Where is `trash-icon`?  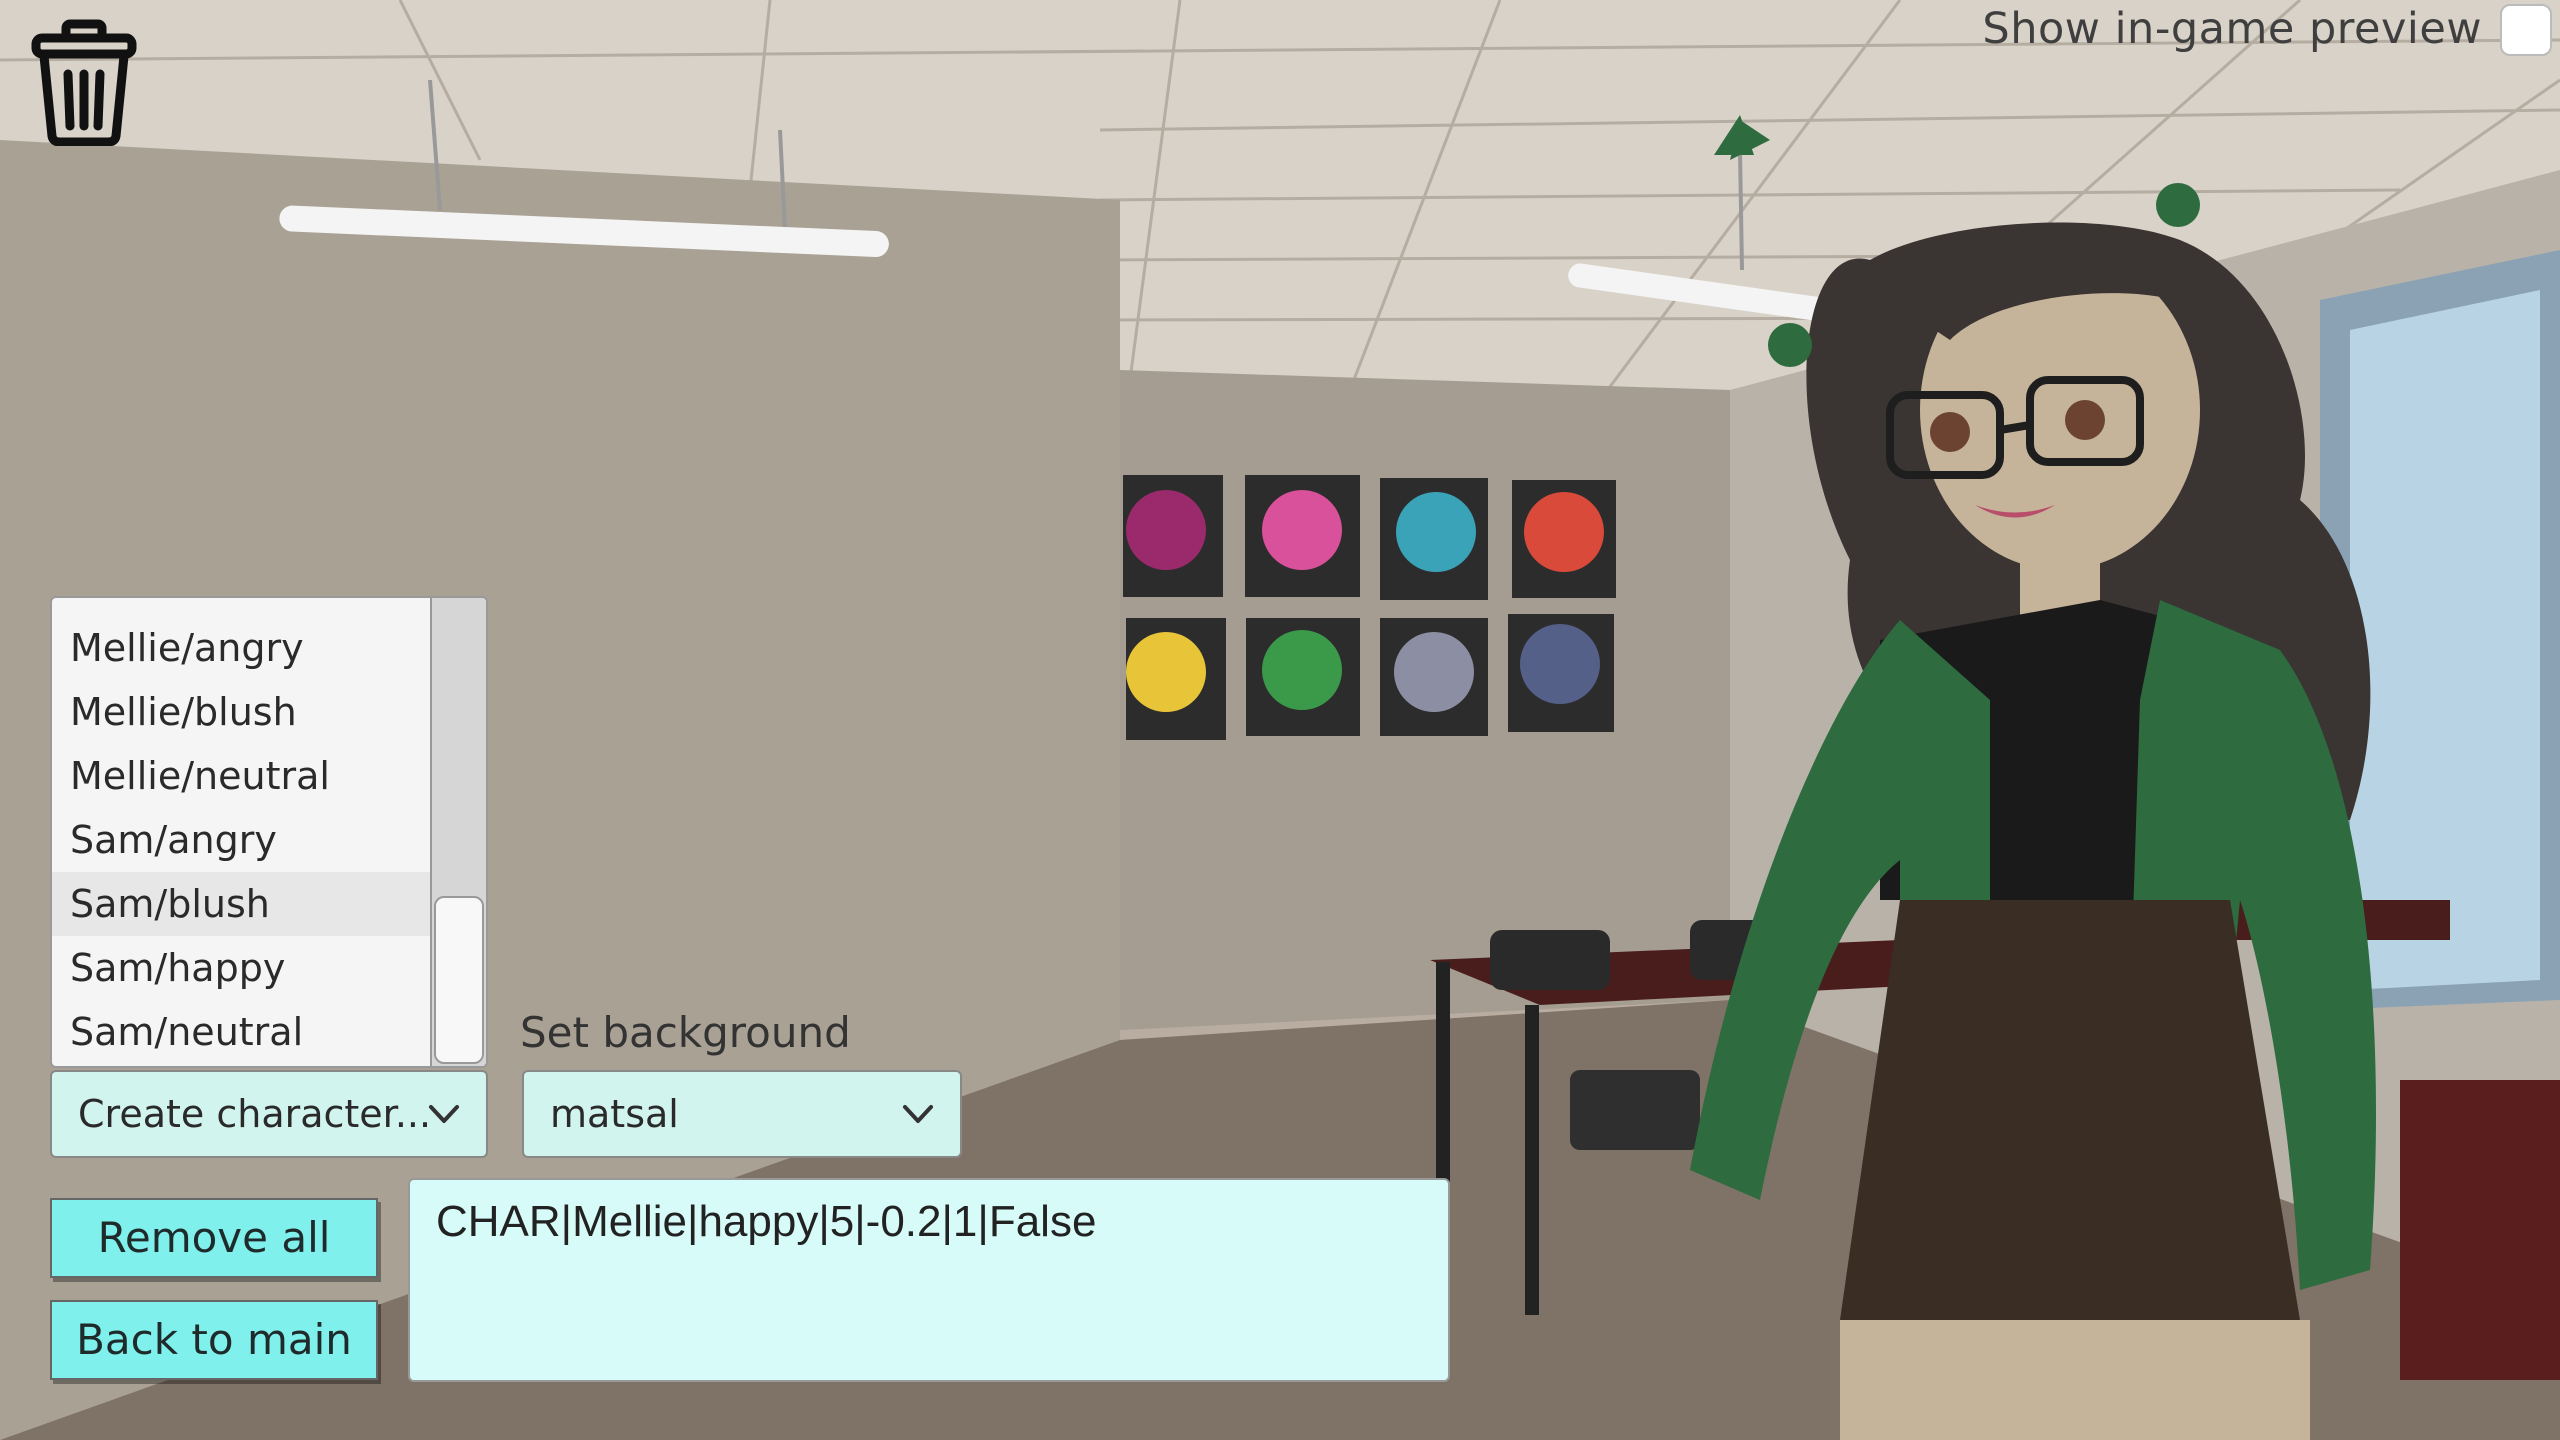
trash-icon is located at coordinates (84, 83).